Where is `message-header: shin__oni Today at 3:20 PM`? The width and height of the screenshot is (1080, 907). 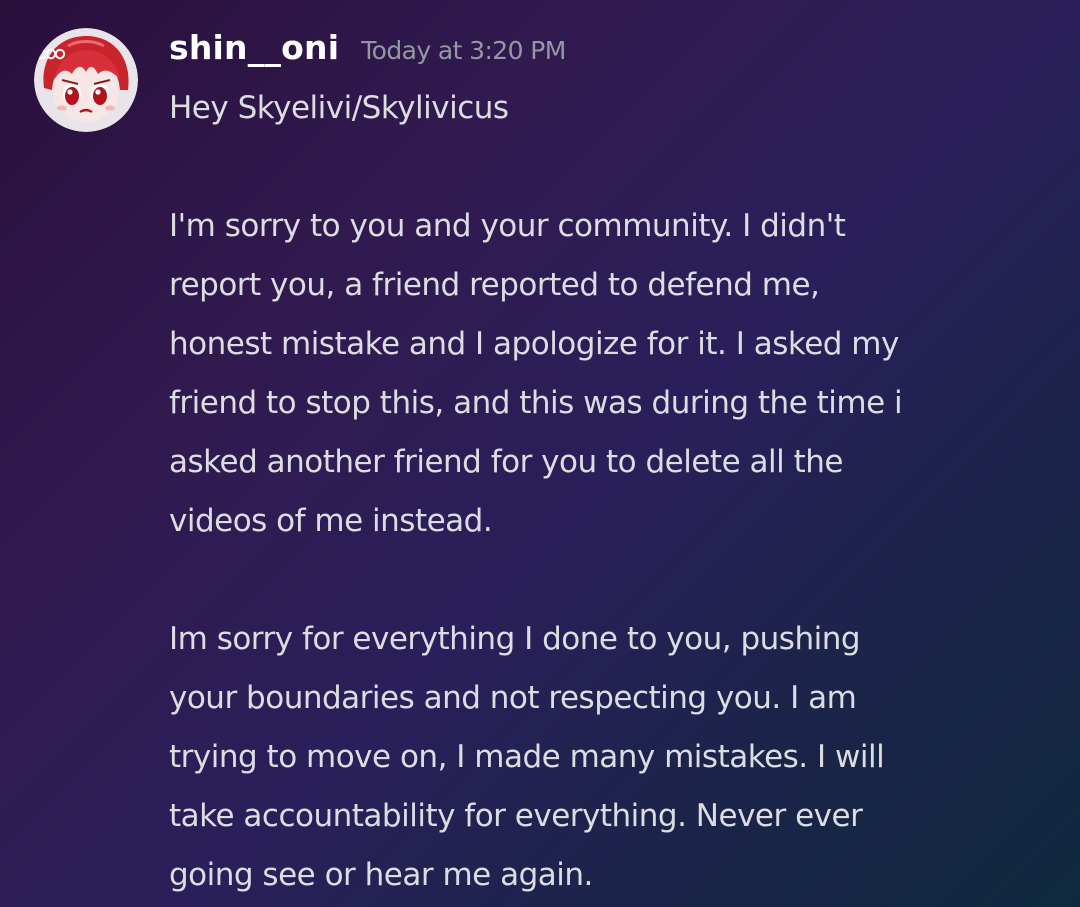
message-header: shin__oni Today at 3:20 PM is located at coordinates (367, 53).